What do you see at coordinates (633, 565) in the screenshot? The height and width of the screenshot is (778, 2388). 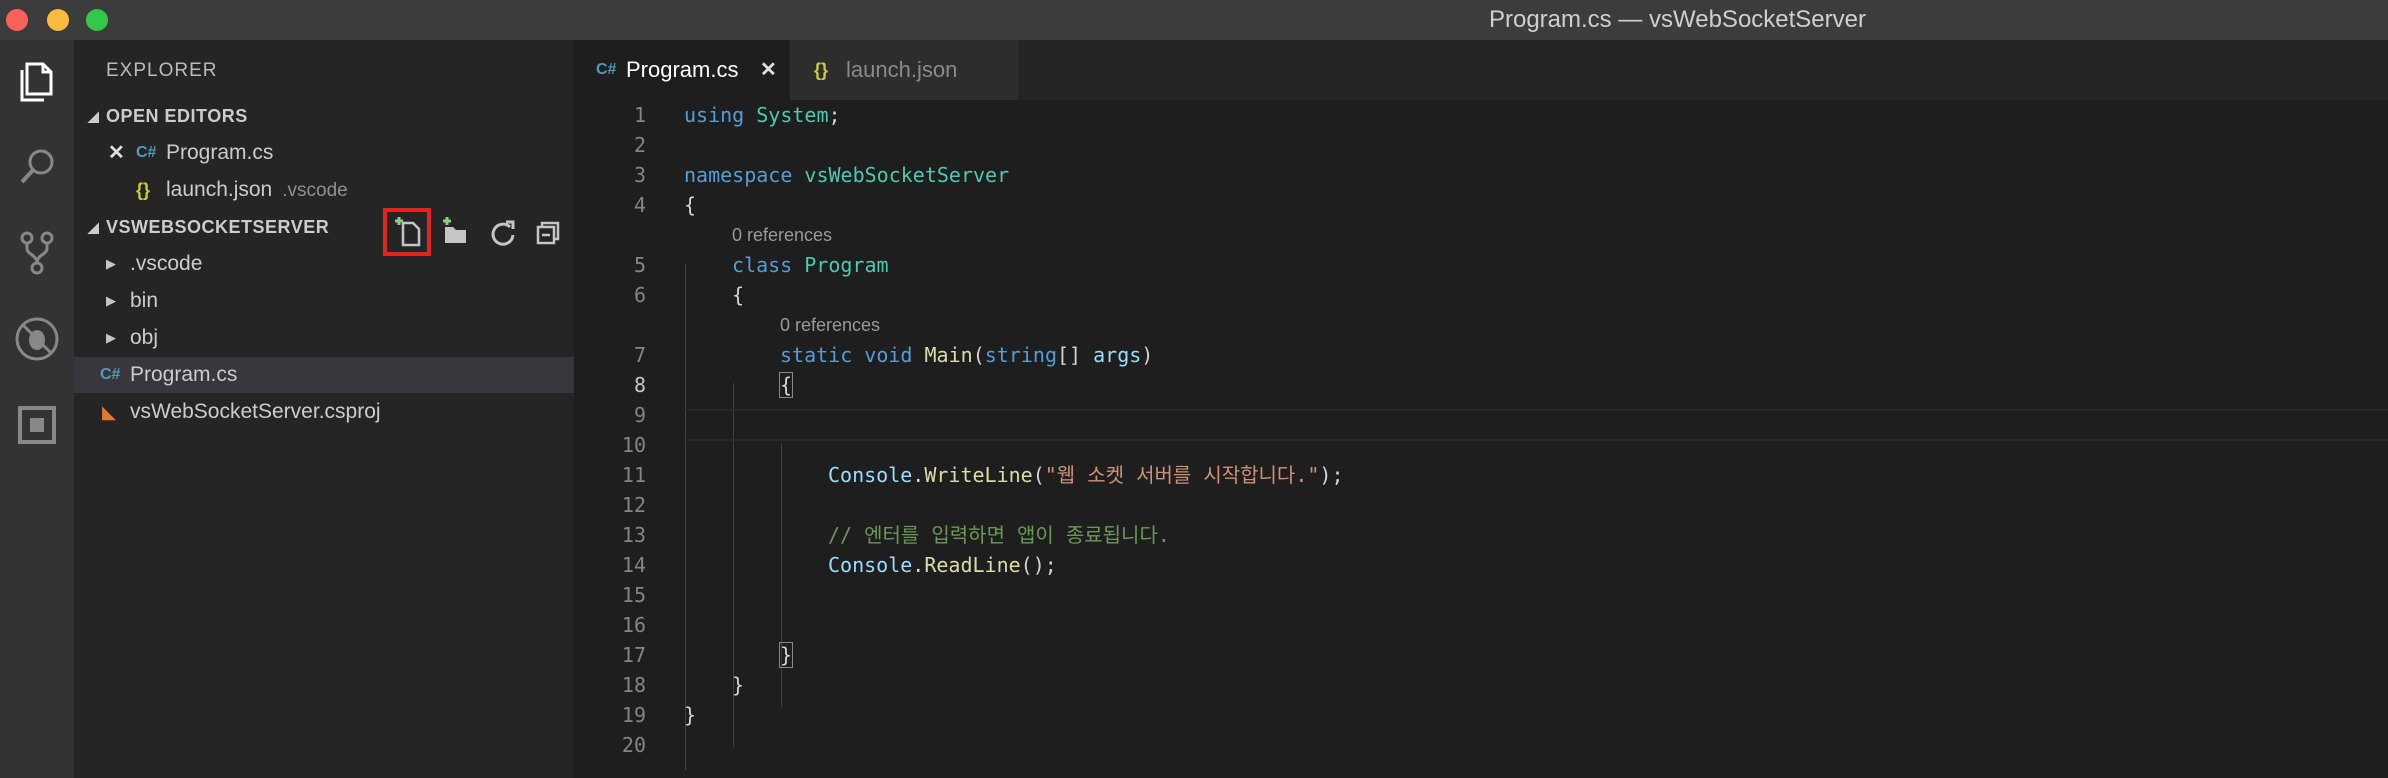 I see `line-number: 14` at bounding box center [633, 565].